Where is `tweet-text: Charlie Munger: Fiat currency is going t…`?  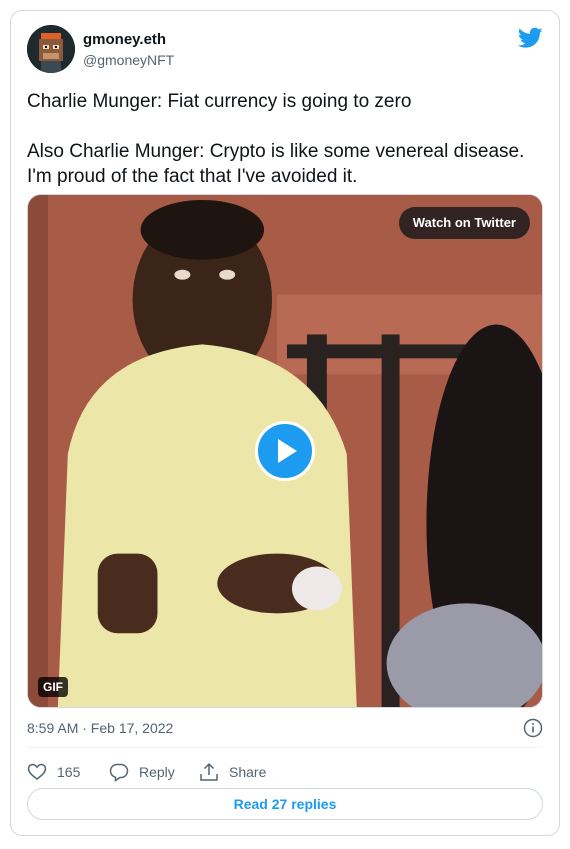
tweet-text: Charlie Munger: Fiat currency is going t… is located at coordinates (276, 139).